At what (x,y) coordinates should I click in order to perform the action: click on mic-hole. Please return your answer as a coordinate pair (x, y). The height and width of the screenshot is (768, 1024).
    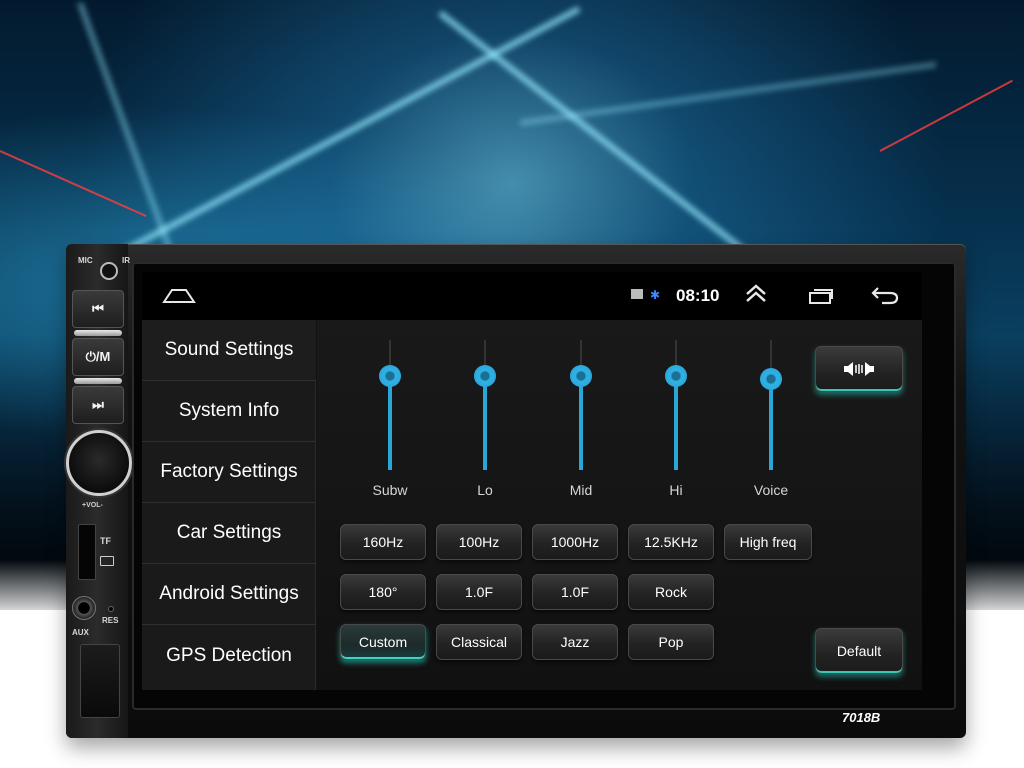
    Looking at the image, I should click on (109, 271).